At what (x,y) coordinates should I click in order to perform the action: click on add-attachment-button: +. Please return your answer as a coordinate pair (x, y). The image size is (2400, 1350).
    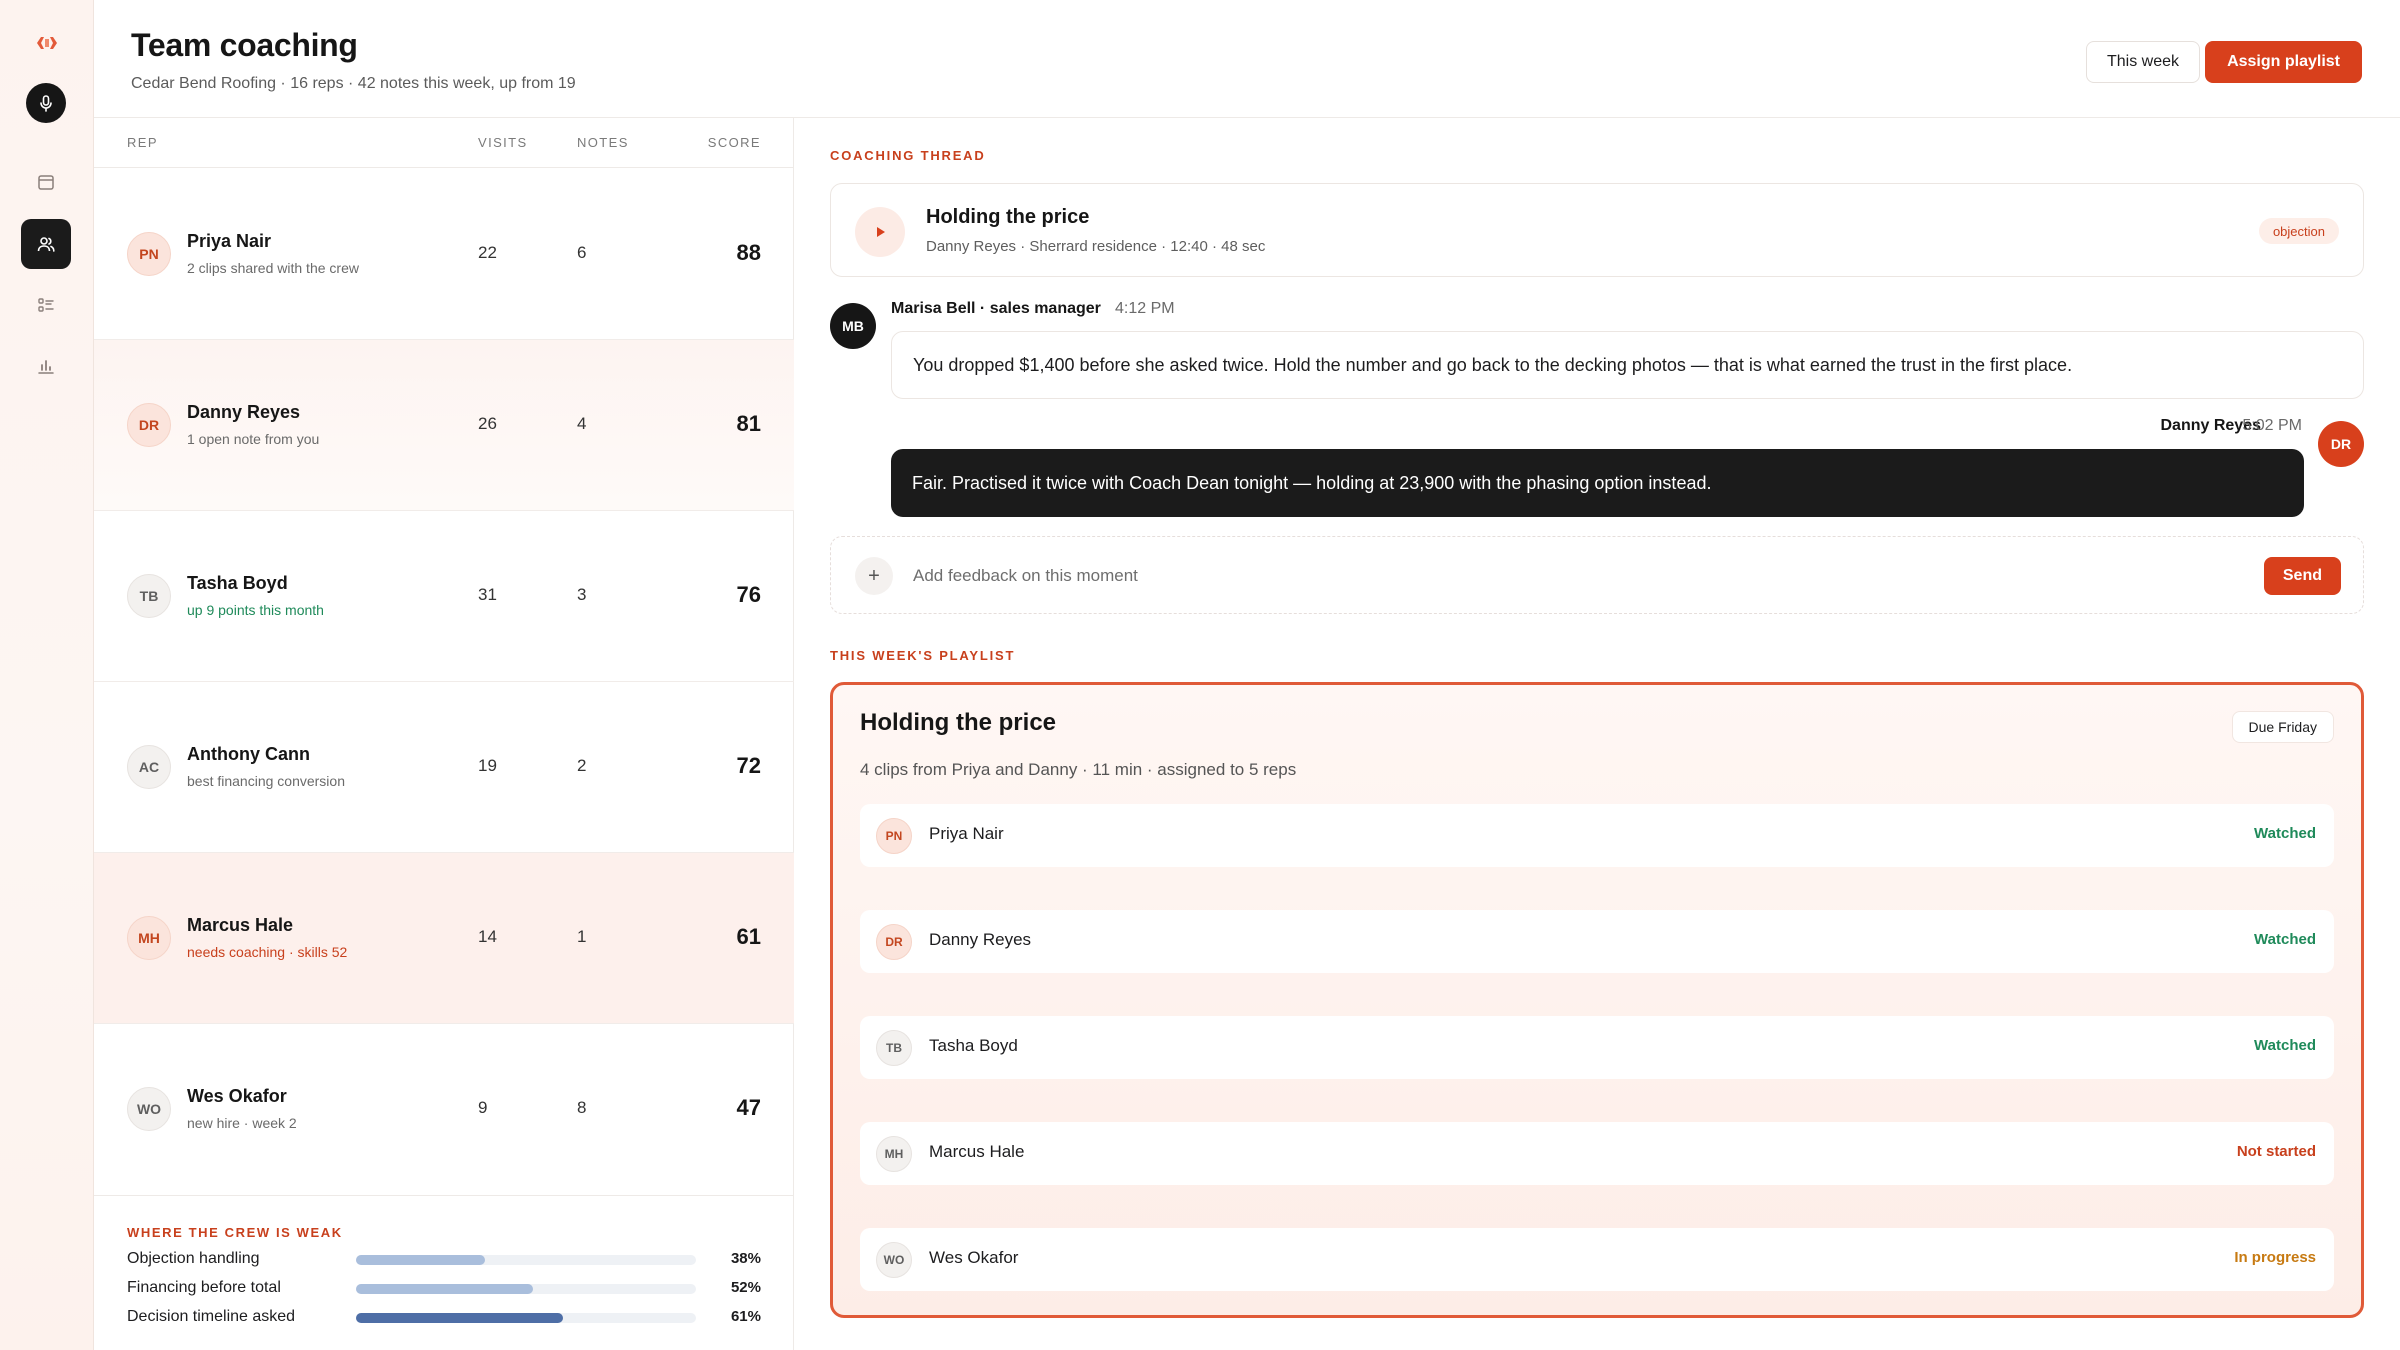
    Looking at the image, I should click on (874, 576).